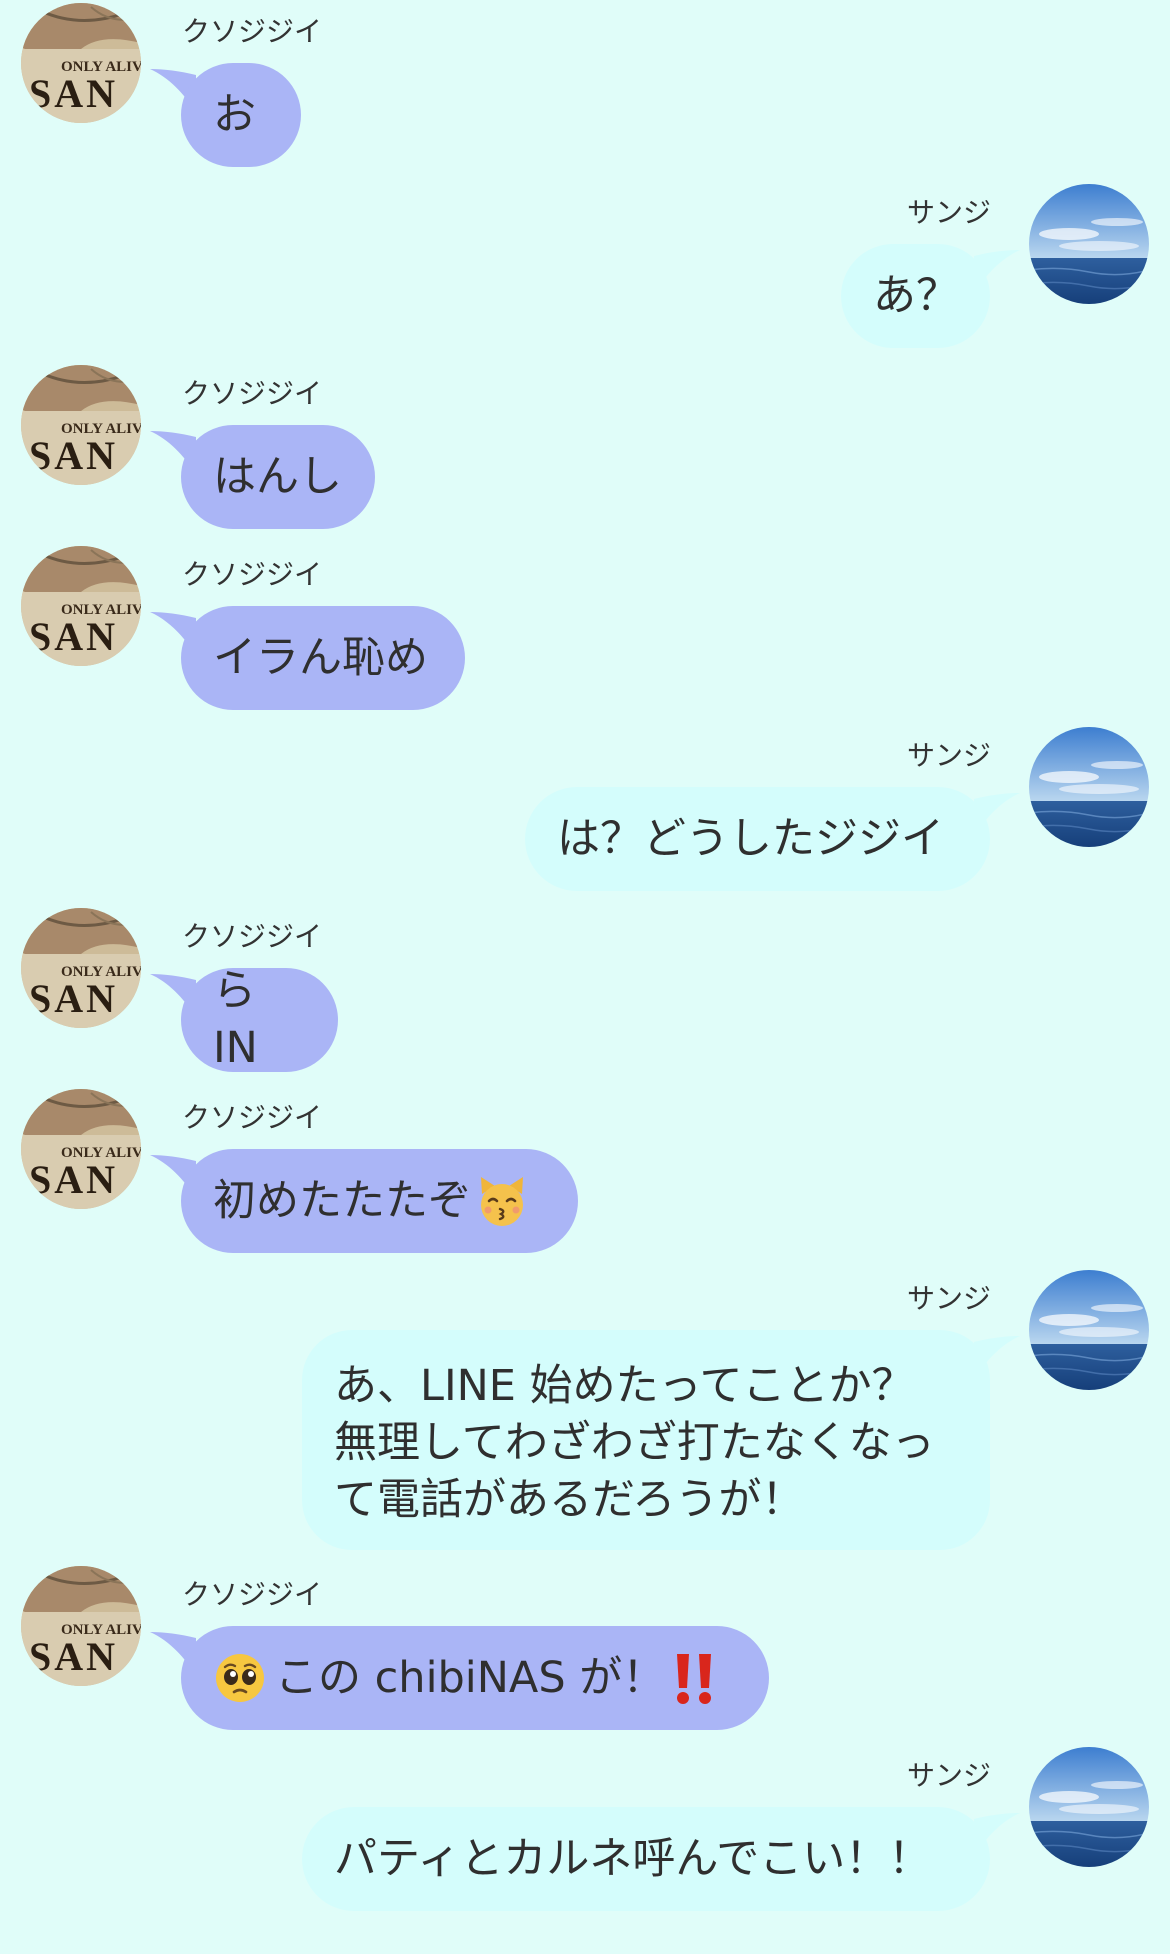  What do you see at coordinates (502, 1201) in the screenshot?
I see `kissing-cat-emoji` at bounding box center [502, 1201].